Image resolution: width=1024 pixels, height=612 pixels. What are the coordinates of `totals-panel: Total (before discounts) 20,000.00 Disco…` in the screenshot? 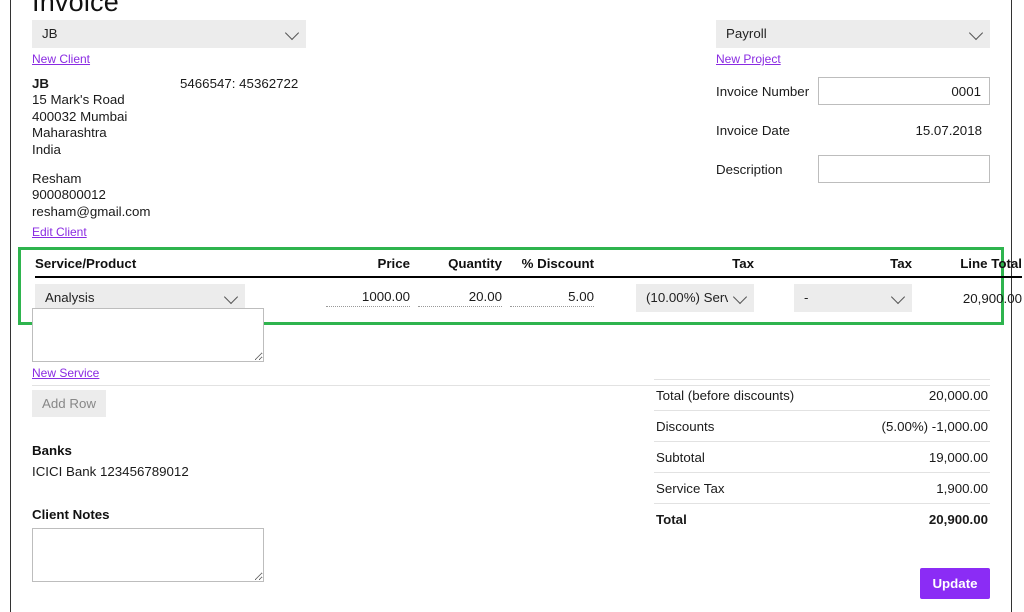 It's located at (822, 456).